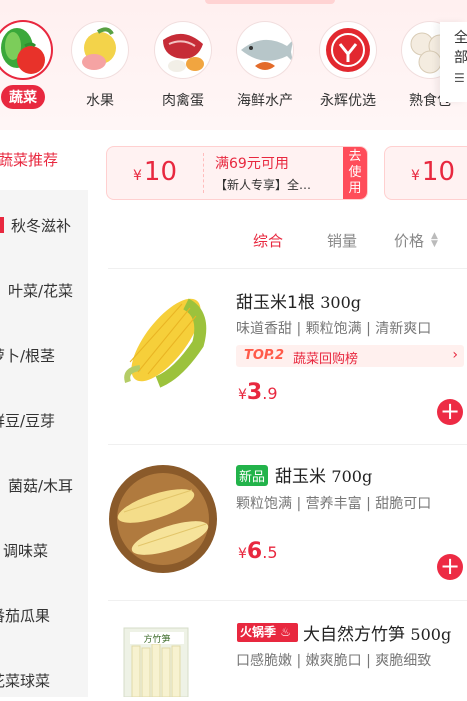 This screenshot has width=467, height=701. Describe the element at coordinates (455, 355) in the screenshot. I see `chevron-right-icon: ›` at that location.